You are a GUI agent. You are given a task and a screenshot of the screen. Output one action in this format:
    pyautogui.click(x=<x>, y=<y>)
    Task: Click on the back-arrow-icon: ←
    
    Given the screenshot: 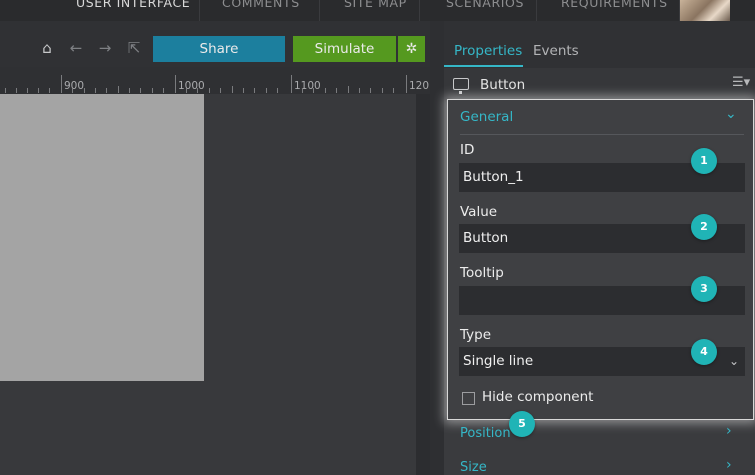 What is the action you would take?
    pyautogui.click(x=76, y=48)
    